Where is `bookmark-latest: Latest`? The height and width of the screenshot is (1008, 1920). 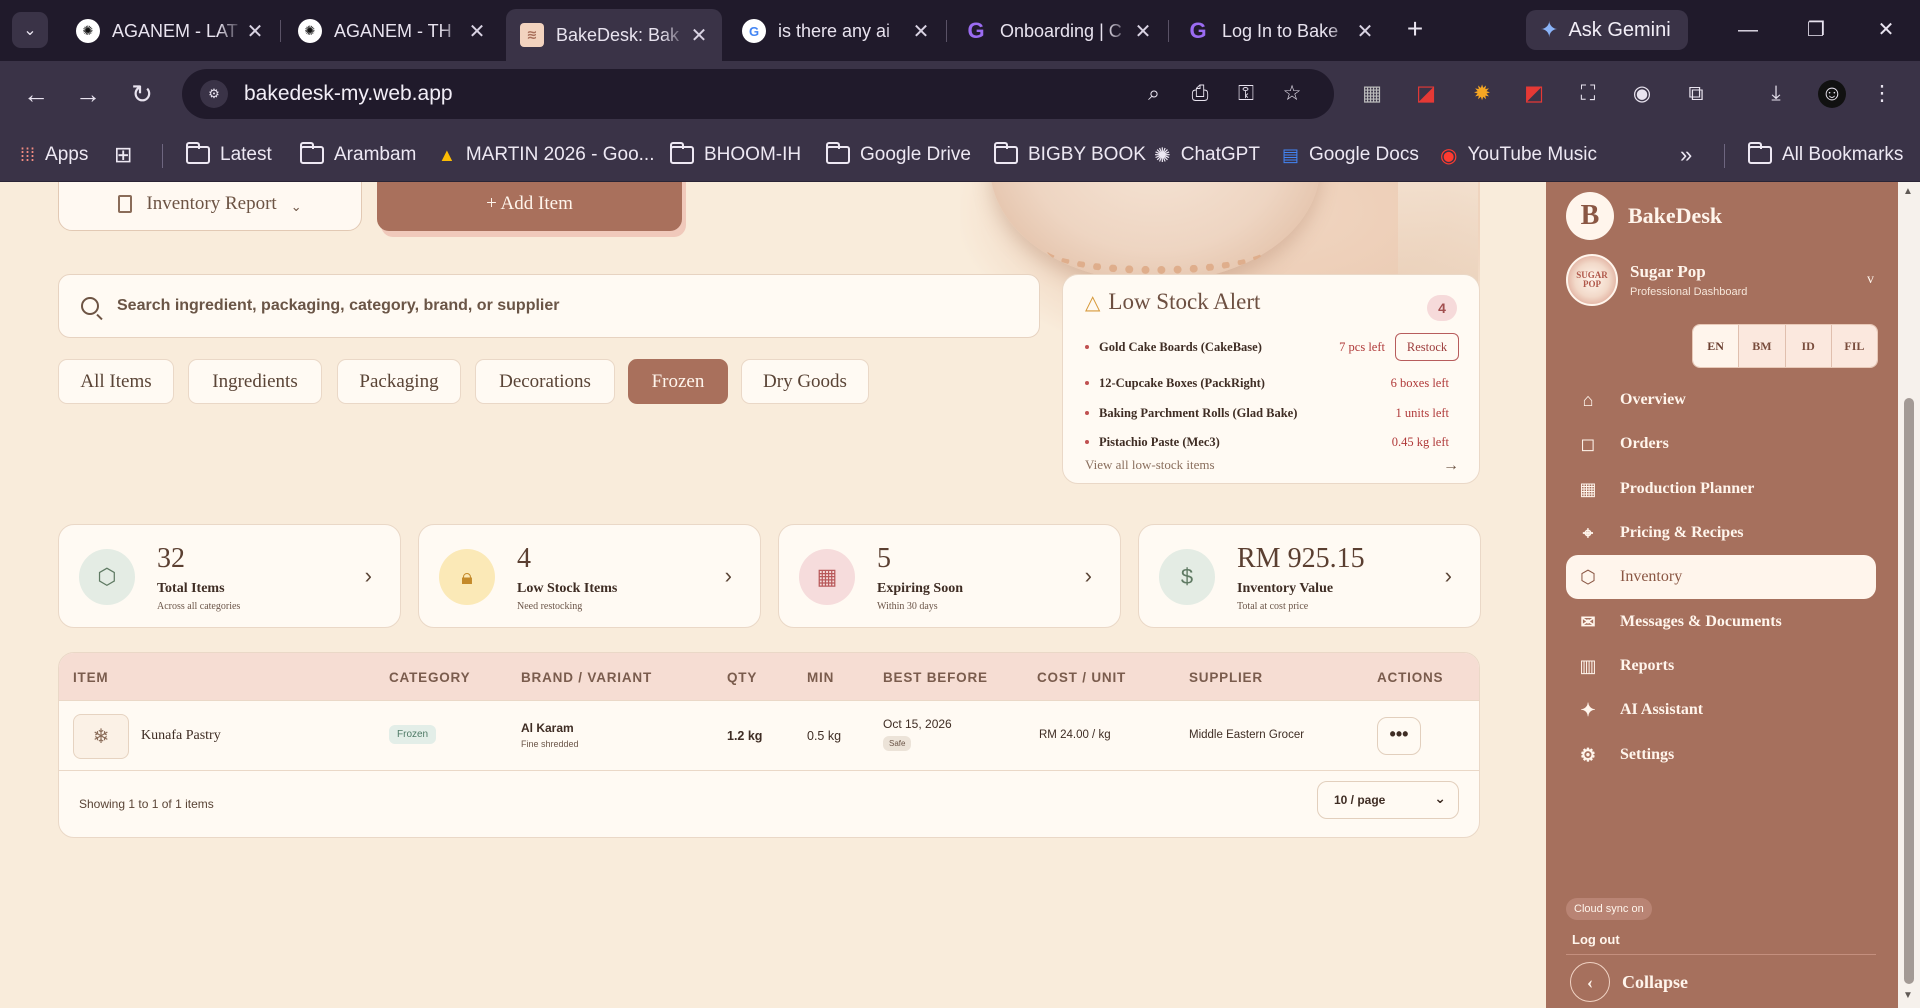 bookmark-latest: Latest is located at coordinates (229, 155).